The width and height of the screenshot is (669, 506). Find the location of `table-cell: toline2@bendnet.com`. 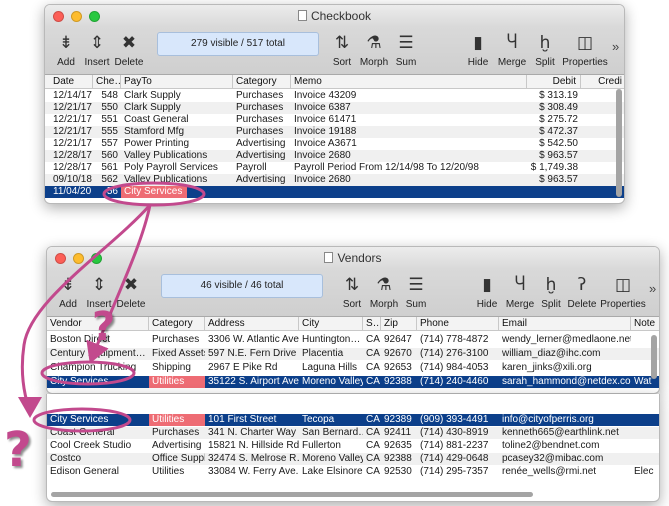

table-cell: toline2@bendnet.com is located at coordinates (565, 446).